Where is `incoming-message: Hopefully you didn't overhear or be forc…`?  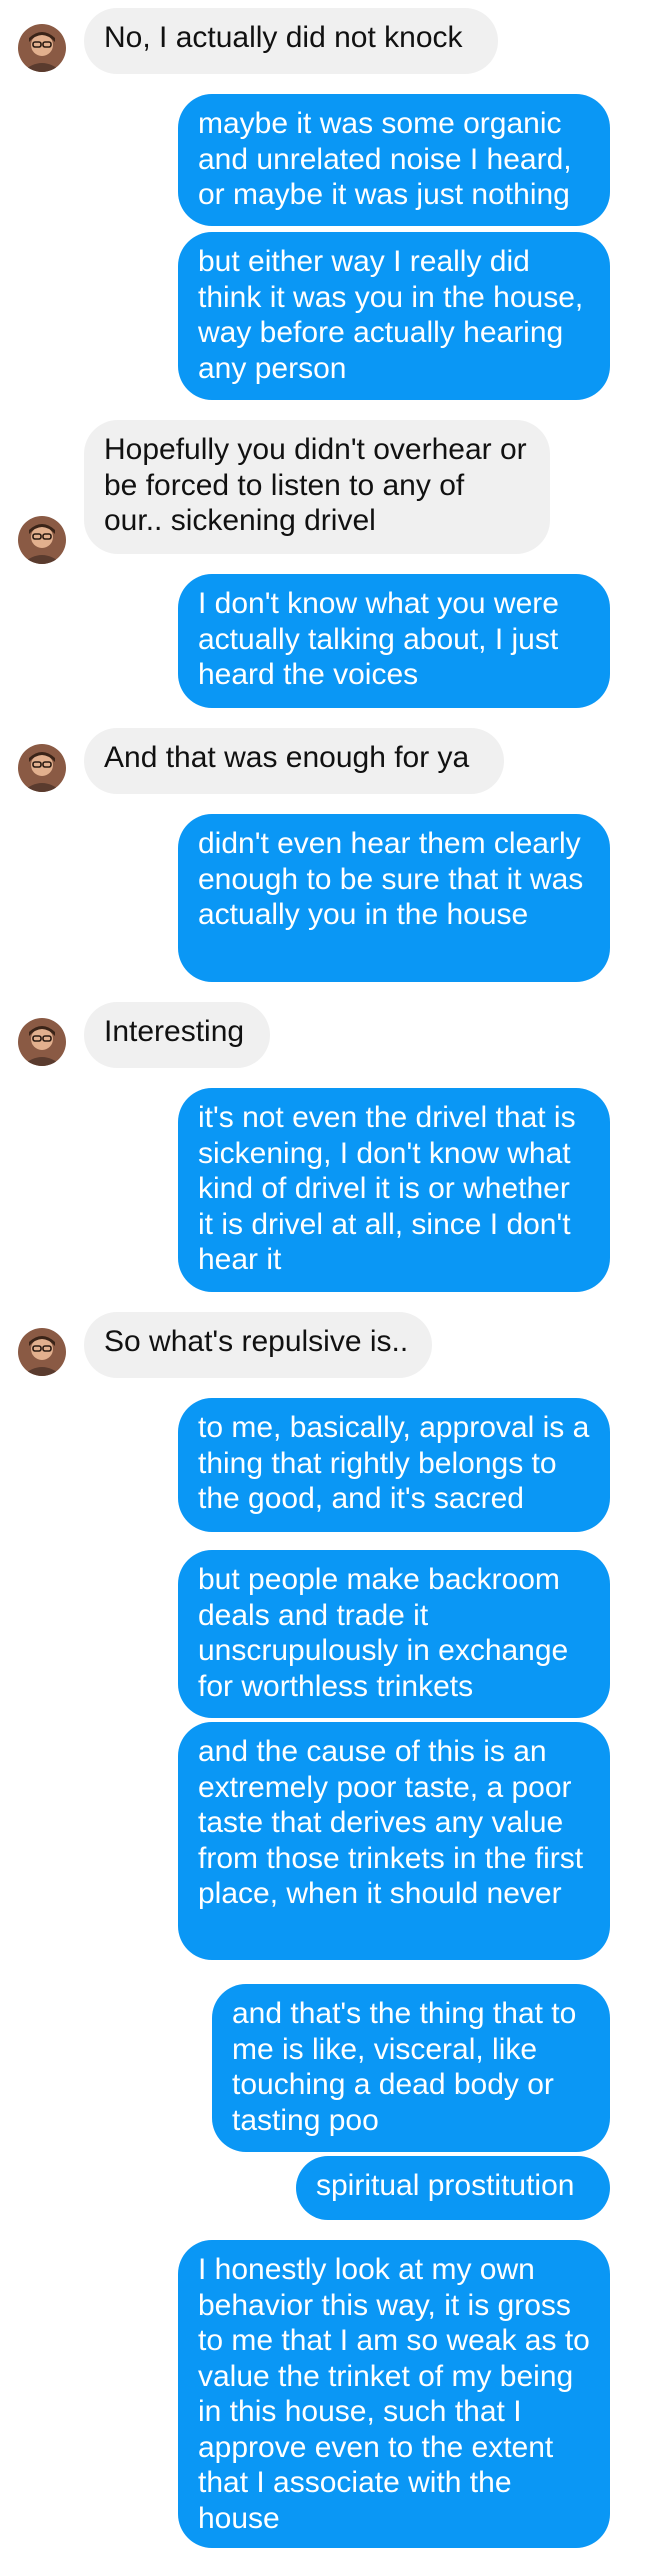
incoming-message: Hopefully you didn't overhear or be forc… is located at coordinates (317, 487).